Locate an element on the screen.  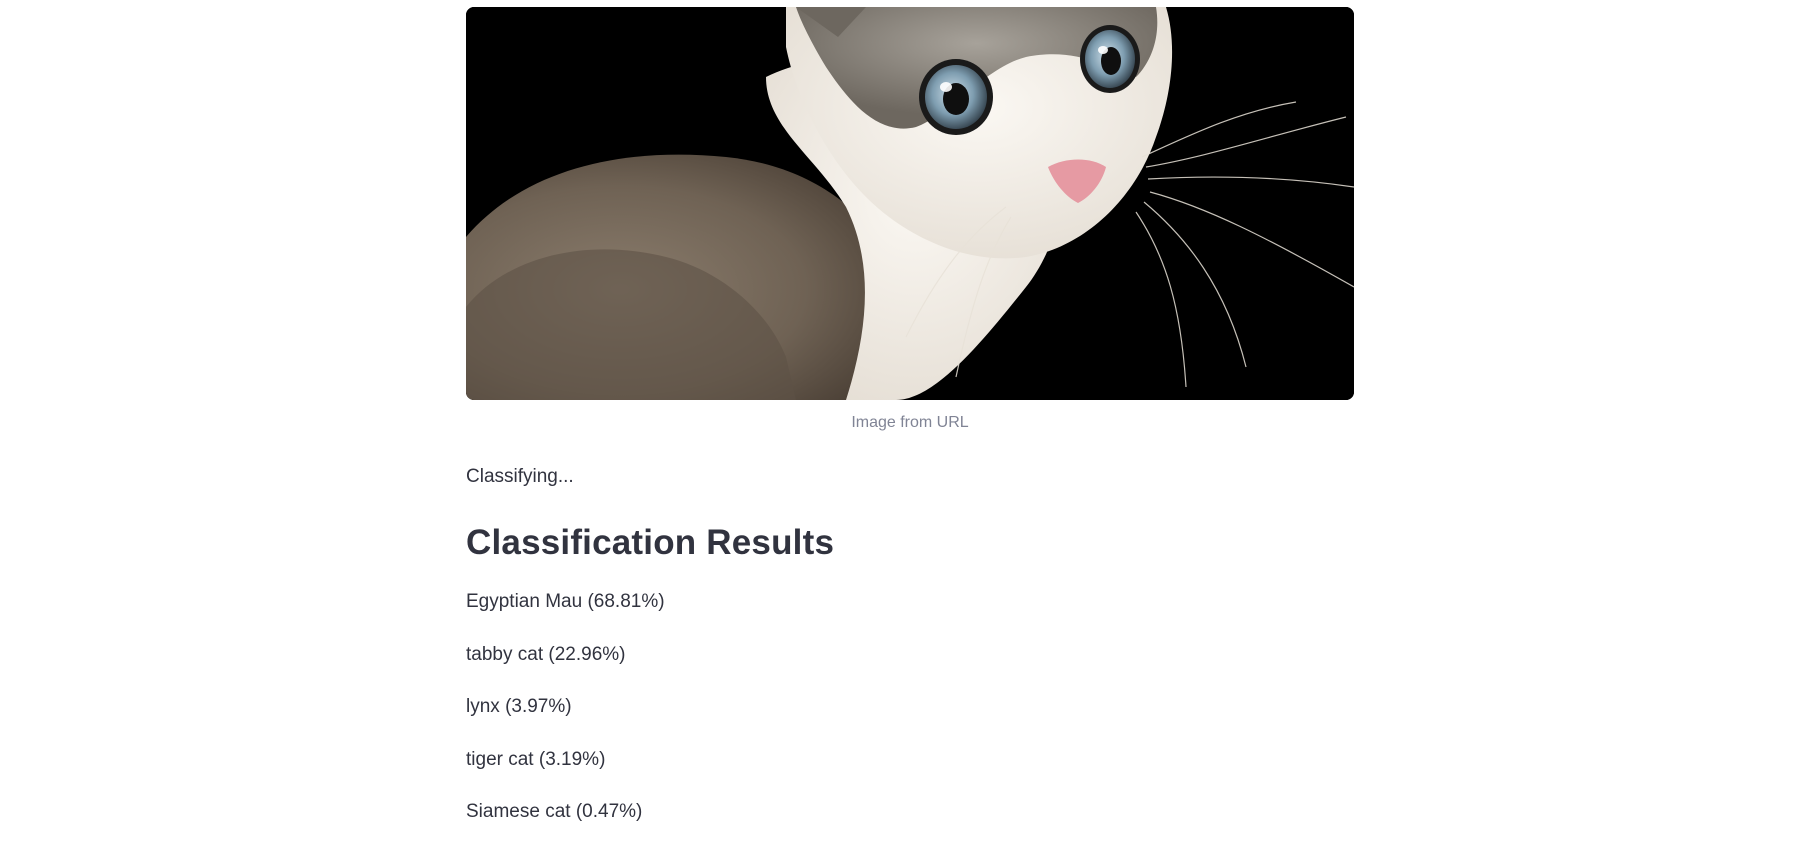
result-item: Siamese cat (0.47%) is located at coordinates (554, 811).